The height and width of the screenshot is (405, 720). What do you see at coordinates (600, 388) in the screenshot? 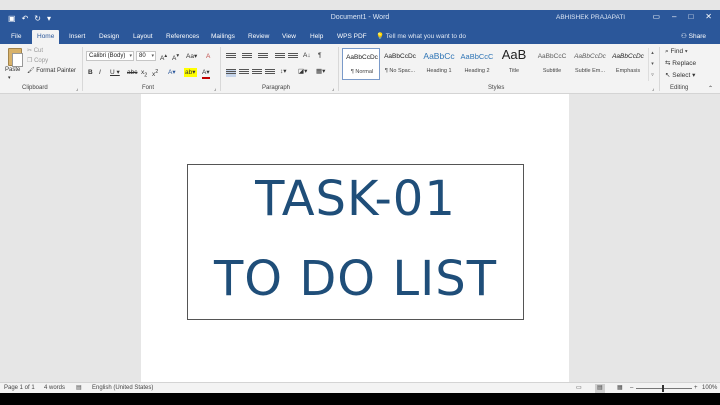
I see `print-layout-icon: ▤` at bounding box center [600, 388].